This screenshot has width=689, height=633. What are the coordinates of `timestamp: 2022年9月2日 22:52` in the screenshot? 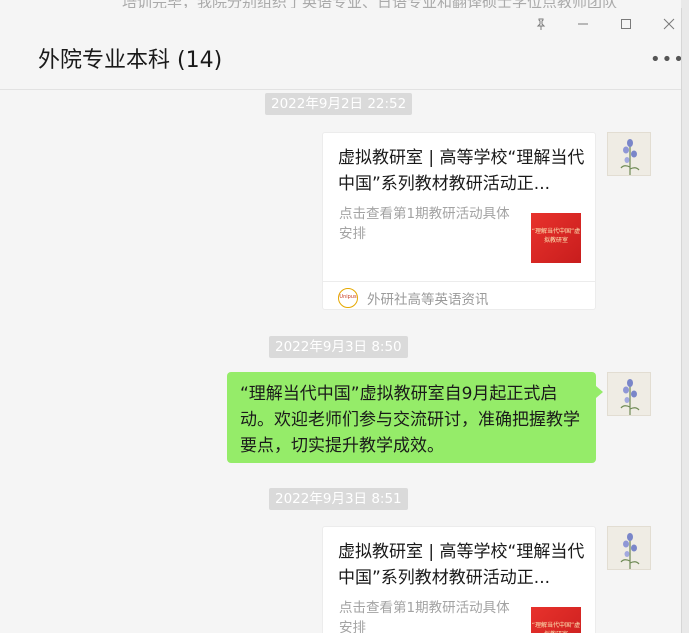 It's located at (339, 104).